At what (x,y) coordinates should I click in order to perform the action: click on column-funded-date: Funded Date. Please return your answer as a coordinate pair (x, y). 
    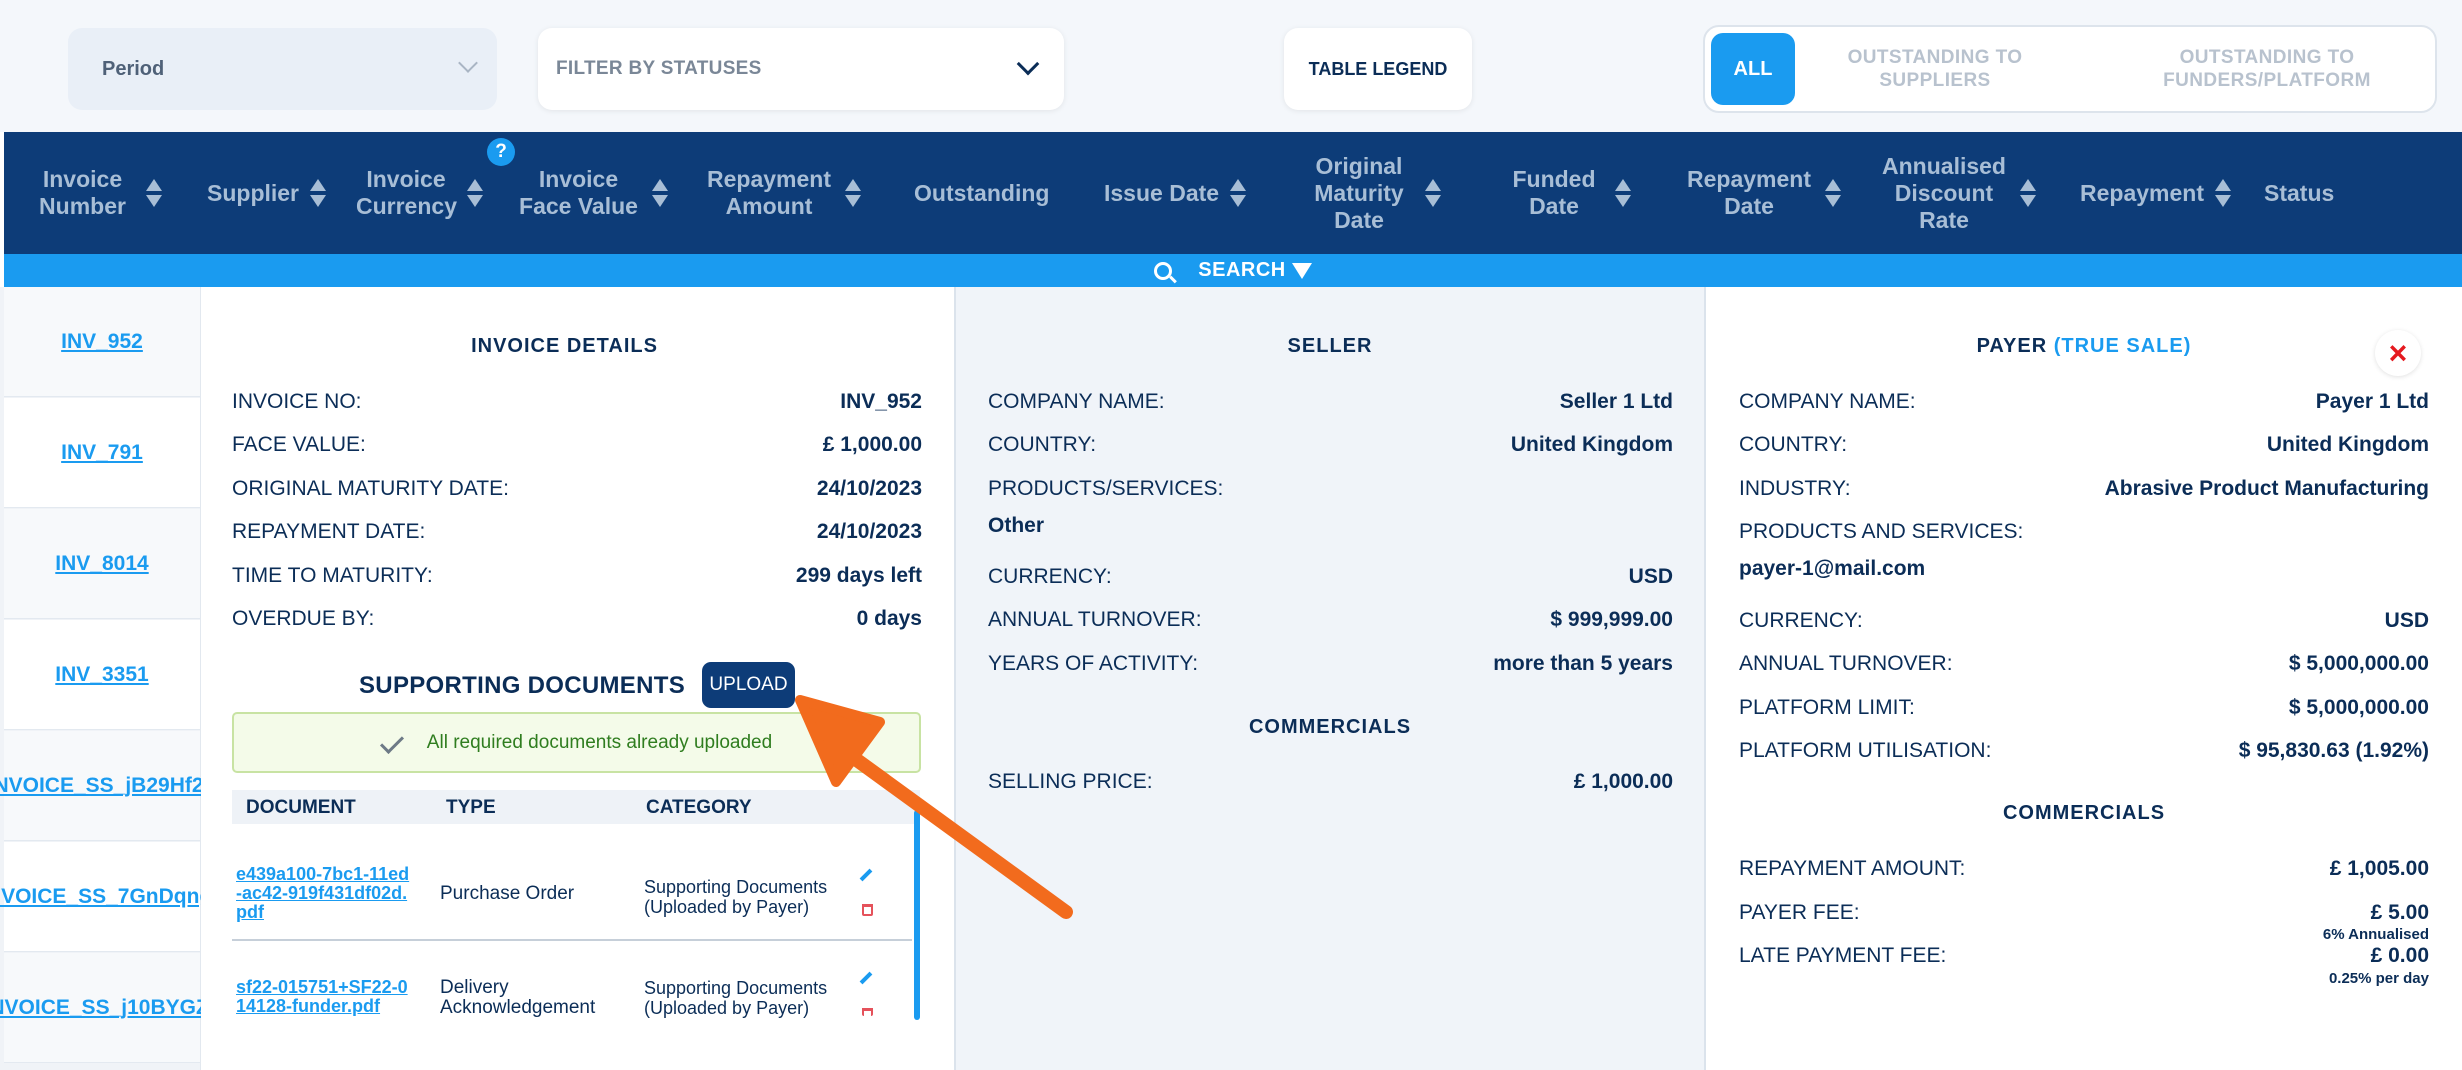
    Looking at the image, I should click on (1584, 193).